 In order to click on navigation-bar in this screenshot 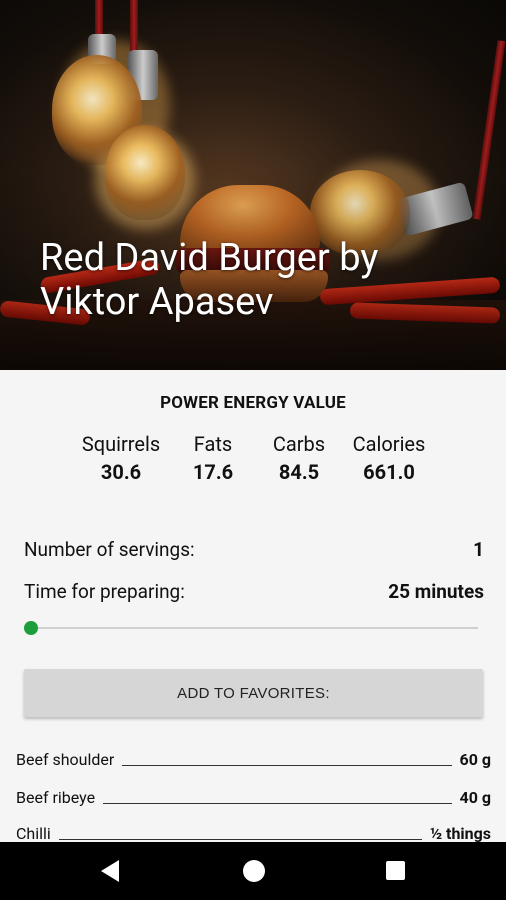, I will do `click(253, 871)`.